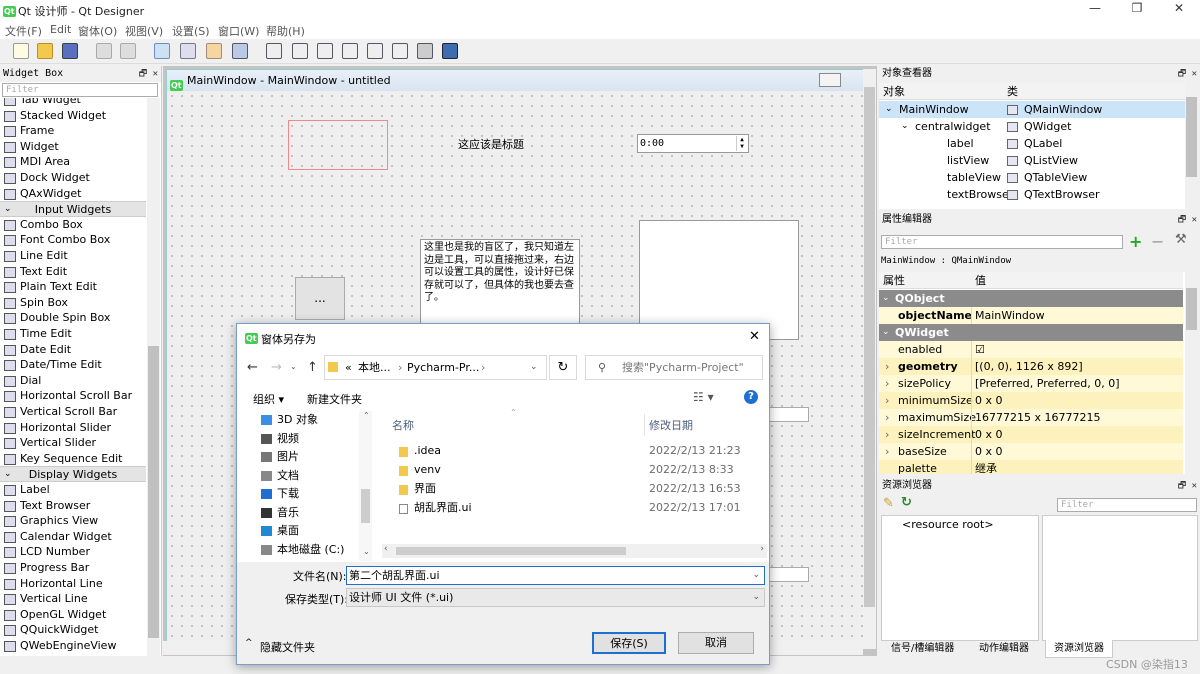 This screenshot has width=1200, height=674. I want to click on widget-item: Line Edit, so click(35, 256).